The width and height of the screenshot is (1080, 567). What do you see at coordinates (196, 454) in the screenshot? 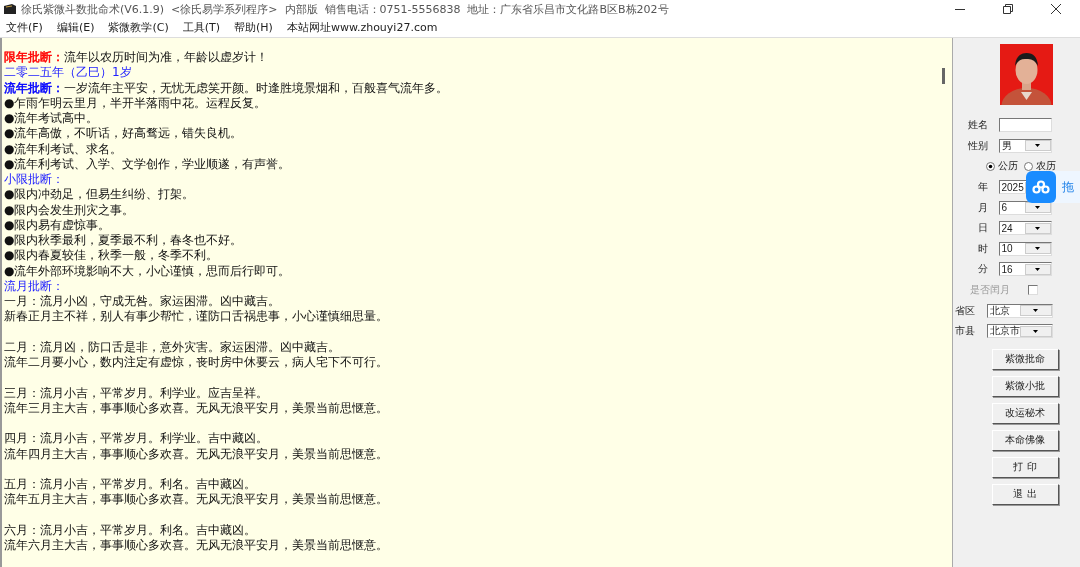
I see `report-line: 流年四月主大吉，事事顺心多欢喜。无风无浪平安月，美景当前思惬意。` at bounding box center [196, 454].